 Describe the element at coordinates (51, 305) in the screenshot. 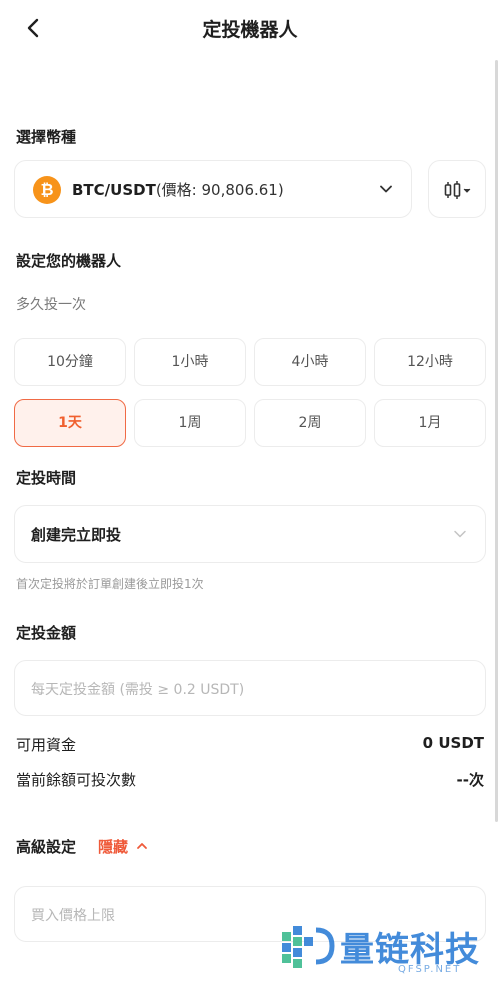

I see `frequency-label: 多久投一次` at that location.